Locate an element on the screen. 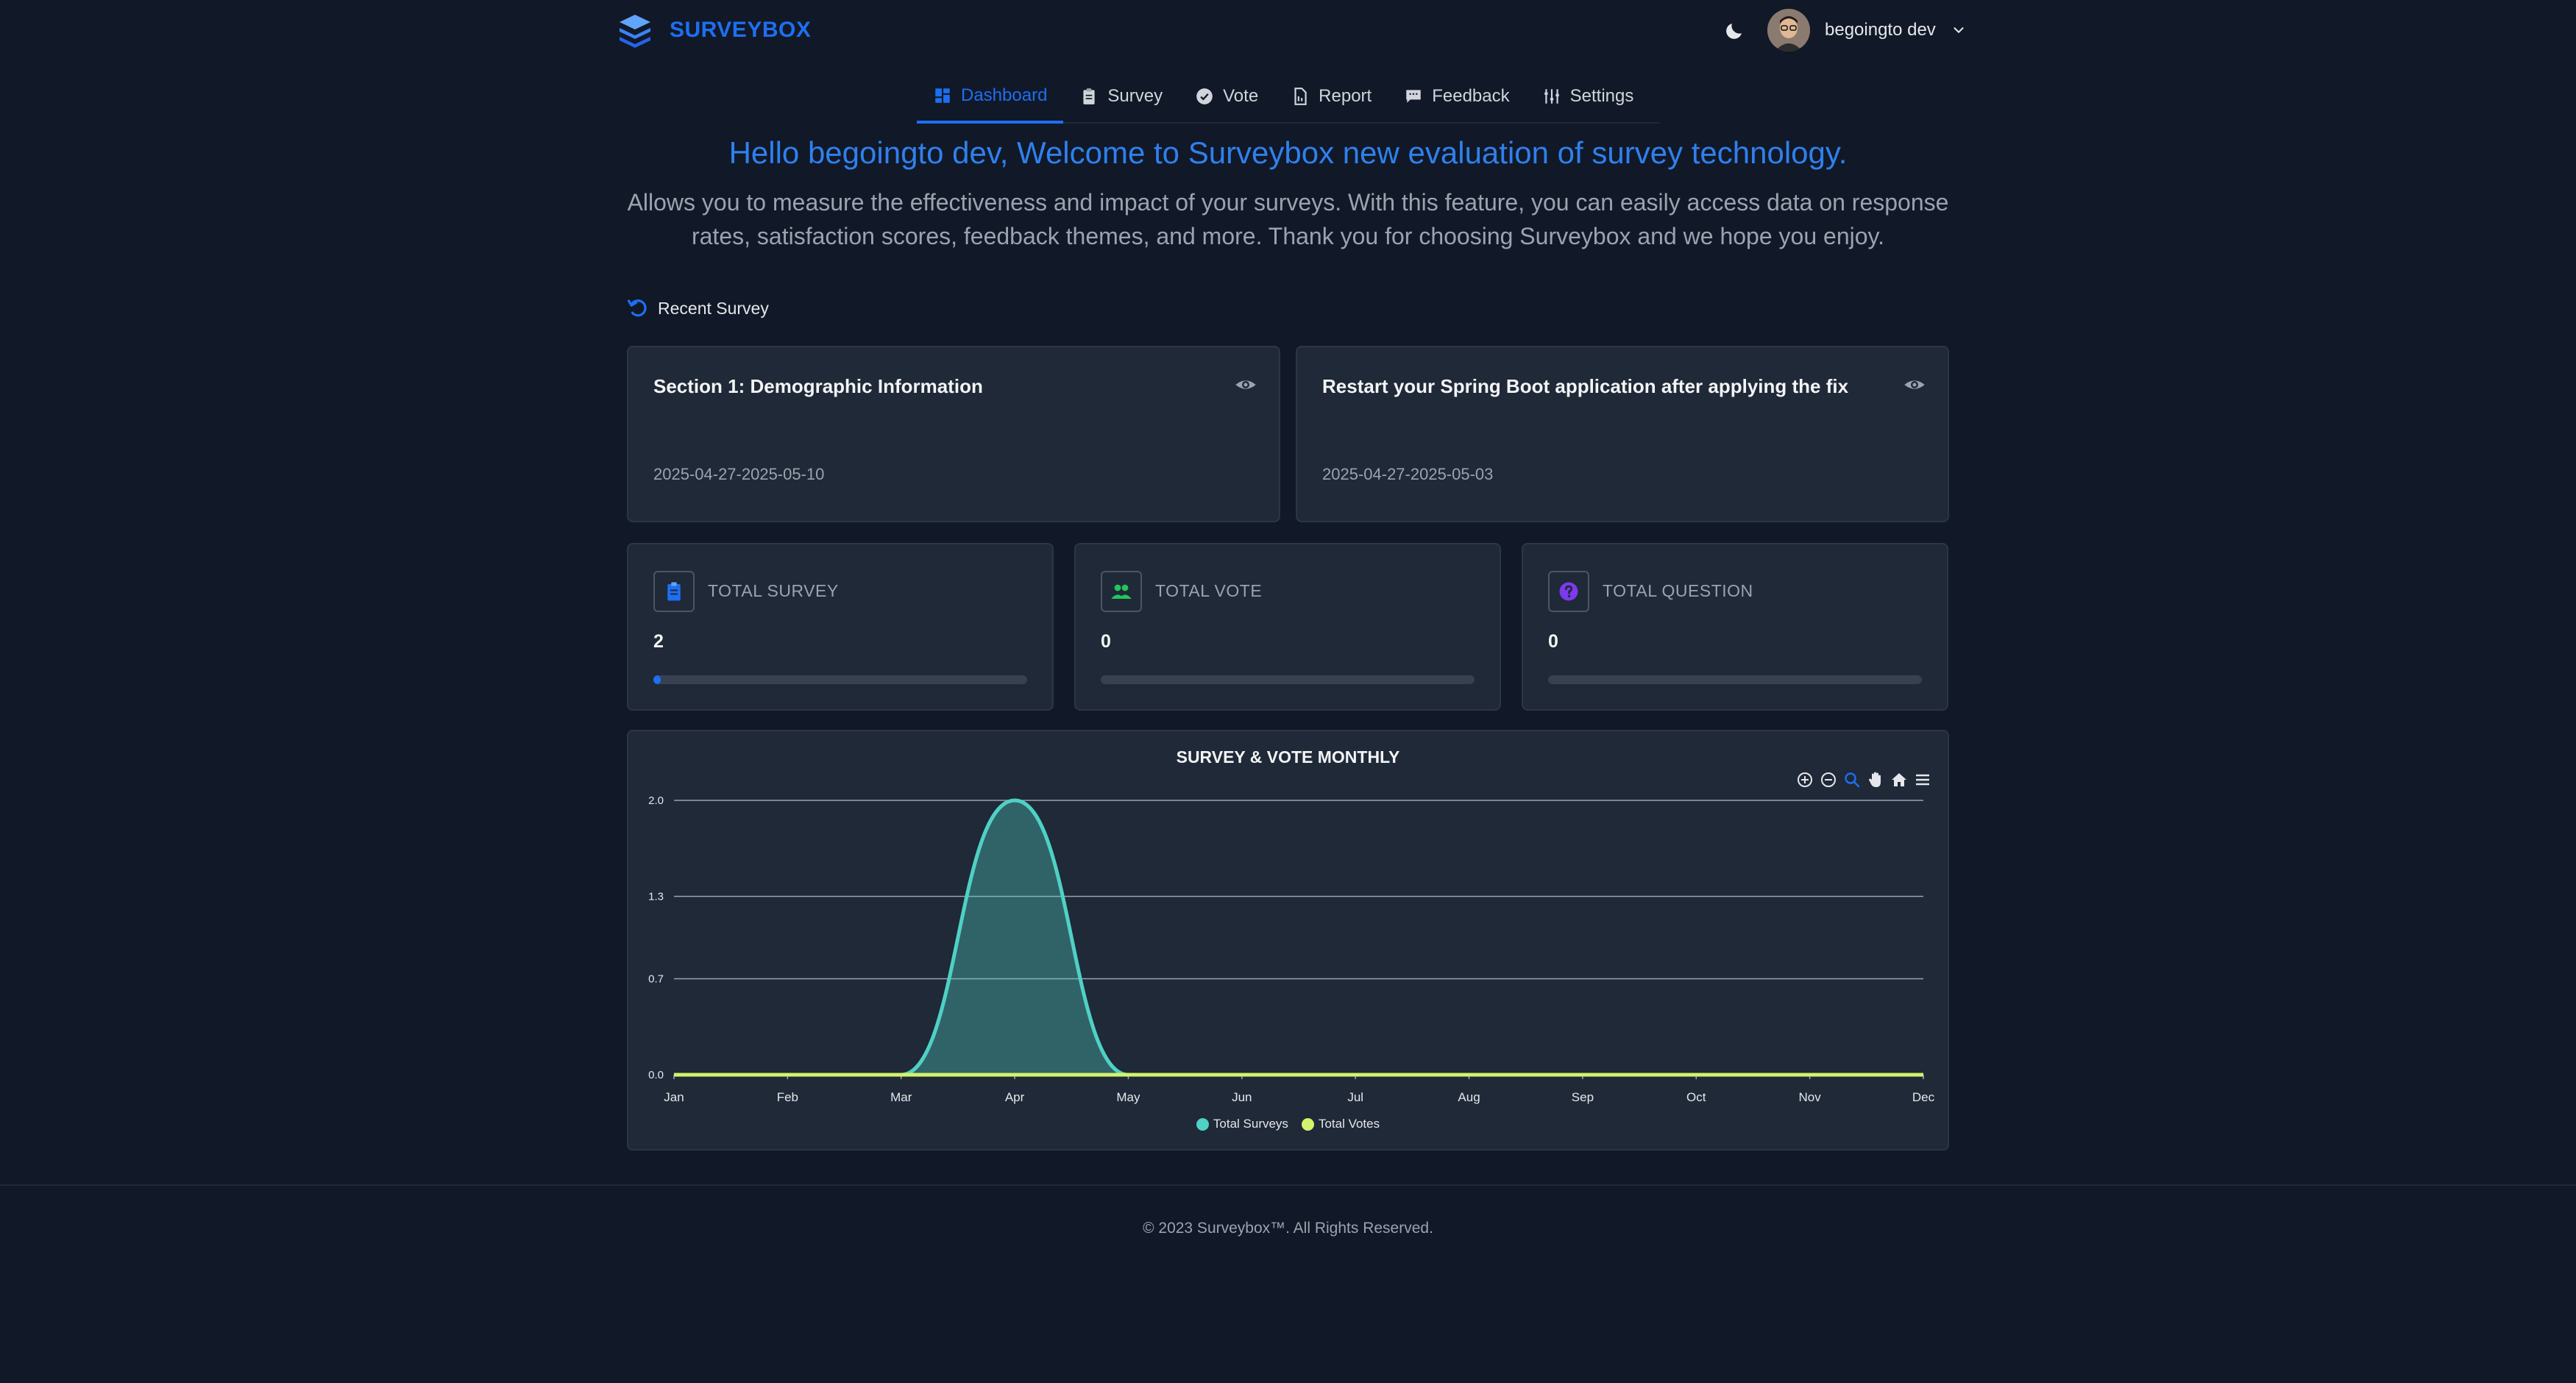 This screenshot has width=2576, height=1383. footer-copyright: © 2023 Surveybox™. All Rights Reserved. is located at coordinates (1288, 1228).